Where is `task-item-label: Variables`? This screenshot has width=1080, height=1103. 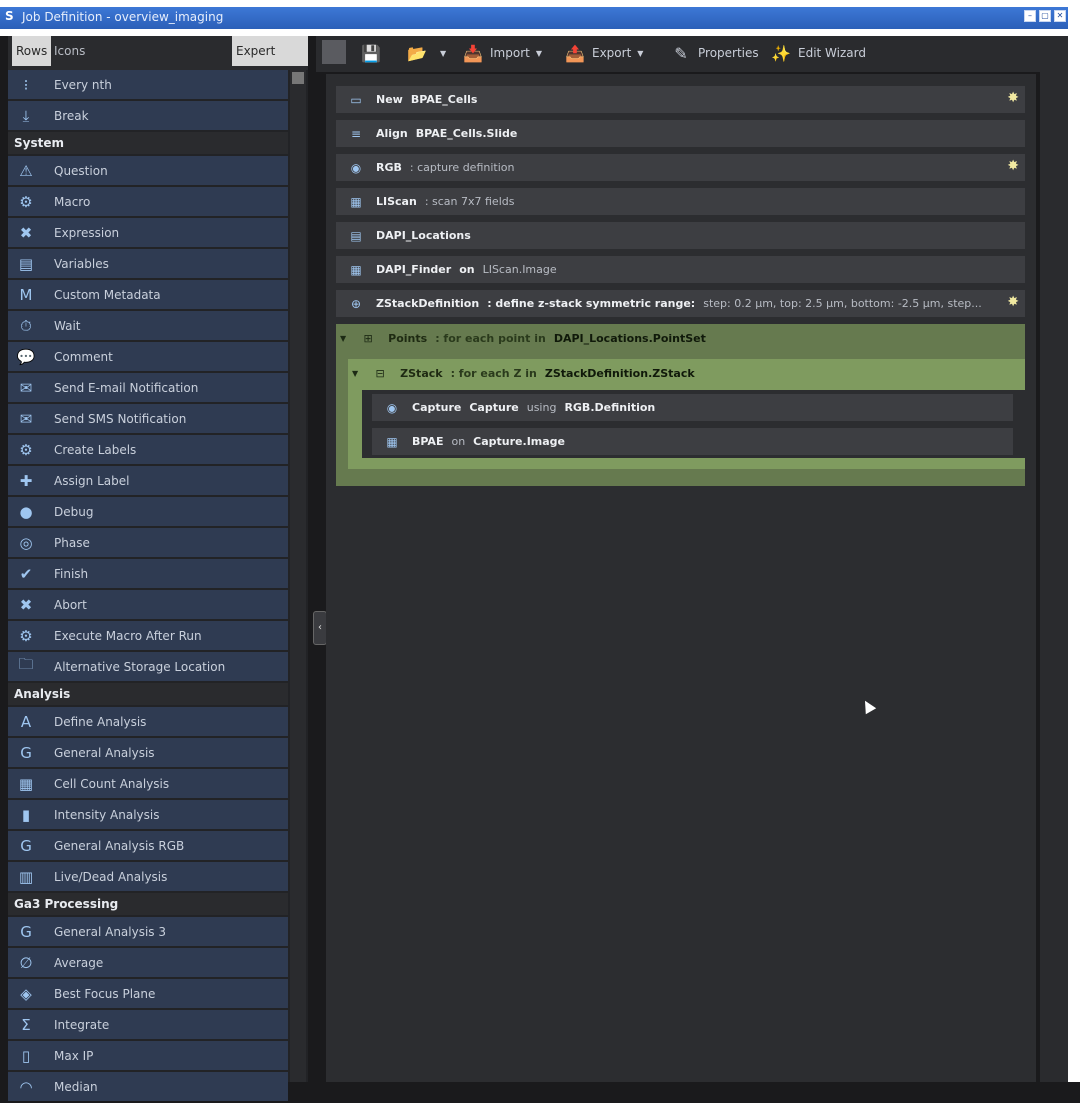
task-item-label: Variables is located at coordinates (81, 263).